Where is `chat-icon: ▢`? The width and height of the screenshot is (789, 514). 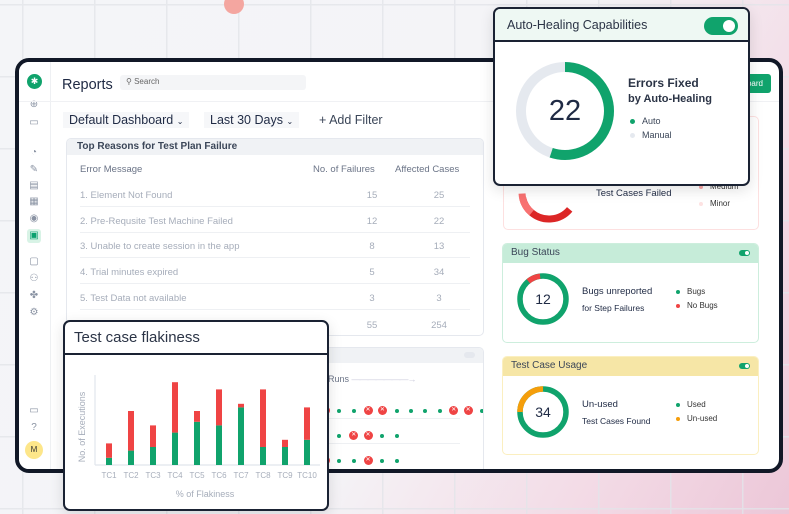 chat-icon: ▢ is located at coordinates (34, 262).